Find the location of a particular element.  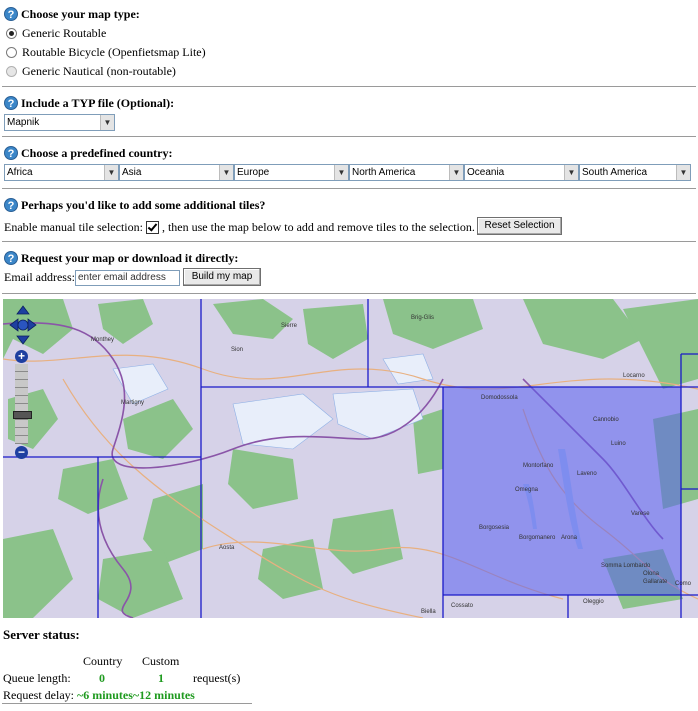

country-select-value: Asia is located at coordinates (132, 172).